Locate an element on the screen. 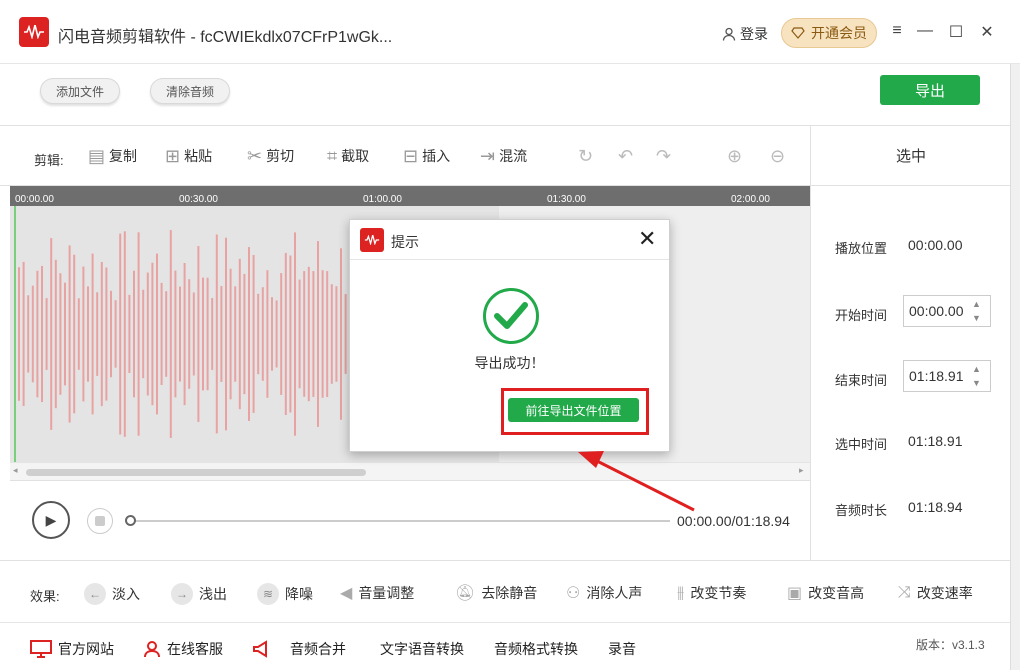 Image resolution: width=1020 pixels, height=670 pixels. play-icon: ▶ is located at coordinates (51, 519).